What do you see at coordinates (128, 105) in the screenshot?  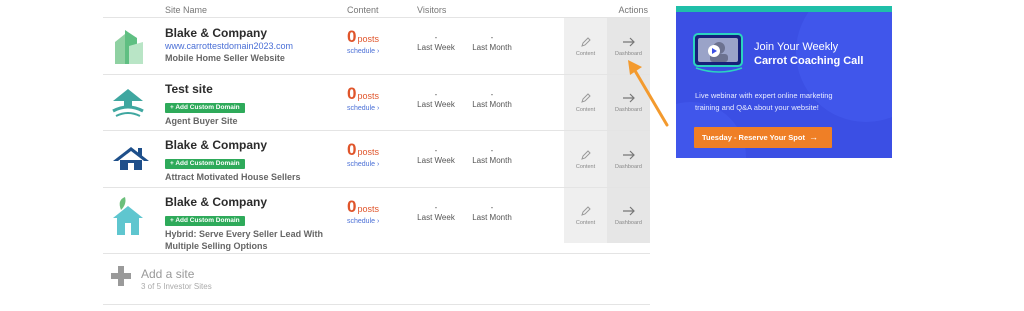 I see `site-logo-house-icon` at bounding box center [128, 105].